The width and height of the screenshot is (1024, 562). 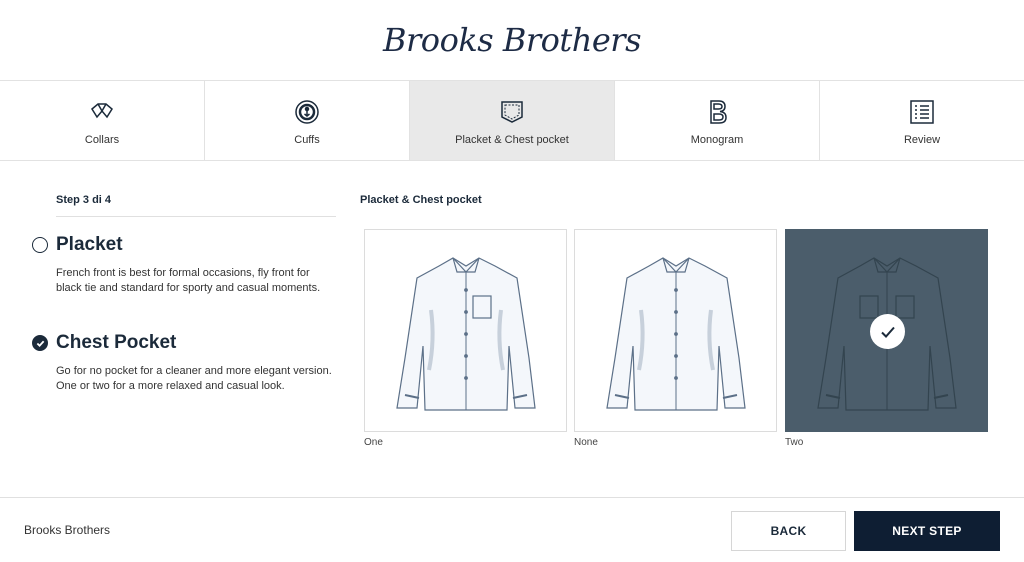 What do you see at coordinates (116, 343) in the screenshot?
I see `option-title: Chest Pocket` at bounding box center [116, 343].